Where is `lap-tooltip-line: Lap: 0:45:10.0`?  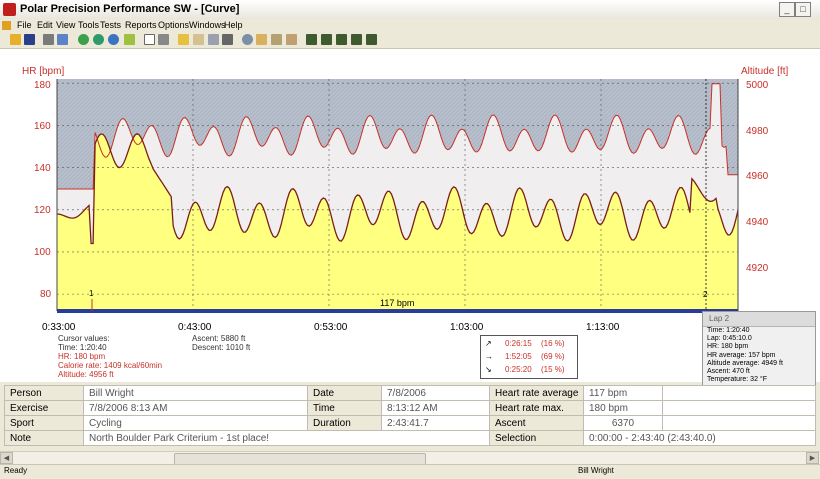
lap-tooltip-line: Lap: 0:45:10.0 is located at coordinates (729, 339).